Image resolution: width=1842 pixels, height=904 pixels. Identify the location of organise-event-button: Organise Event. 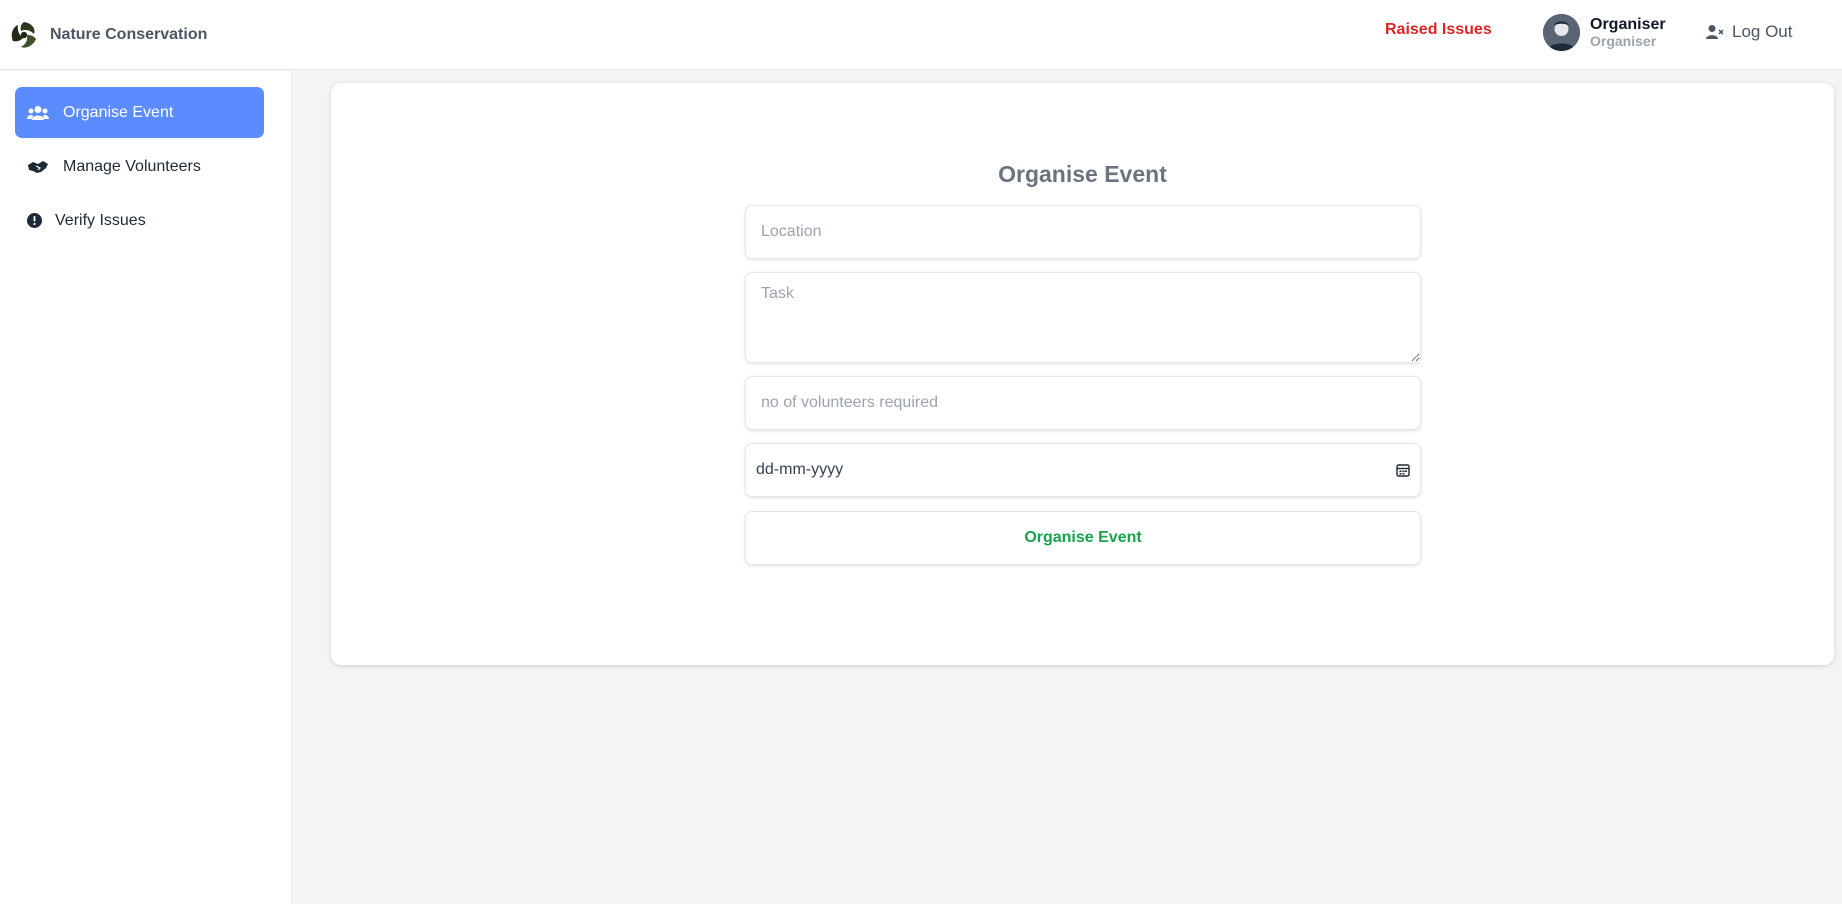
(1083, 538).